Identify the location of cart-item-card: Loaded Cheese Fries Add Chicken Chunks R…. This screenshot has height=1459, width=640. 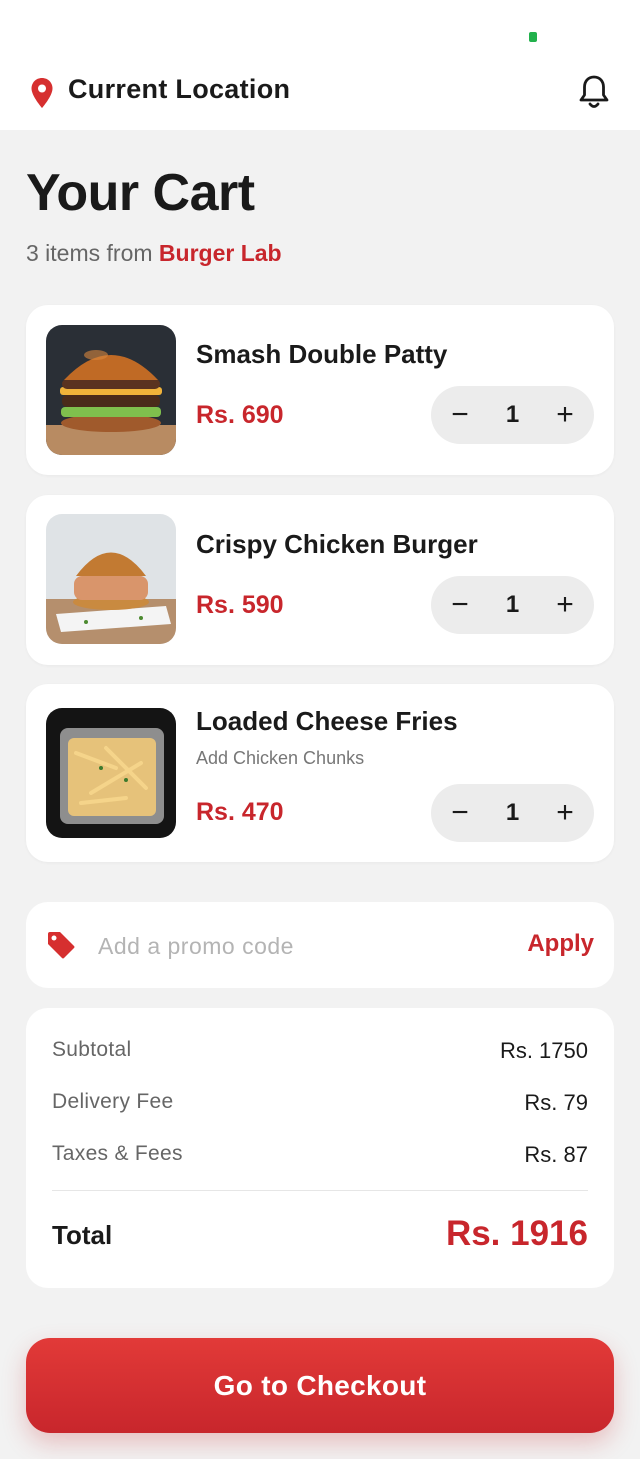
(320, 773).